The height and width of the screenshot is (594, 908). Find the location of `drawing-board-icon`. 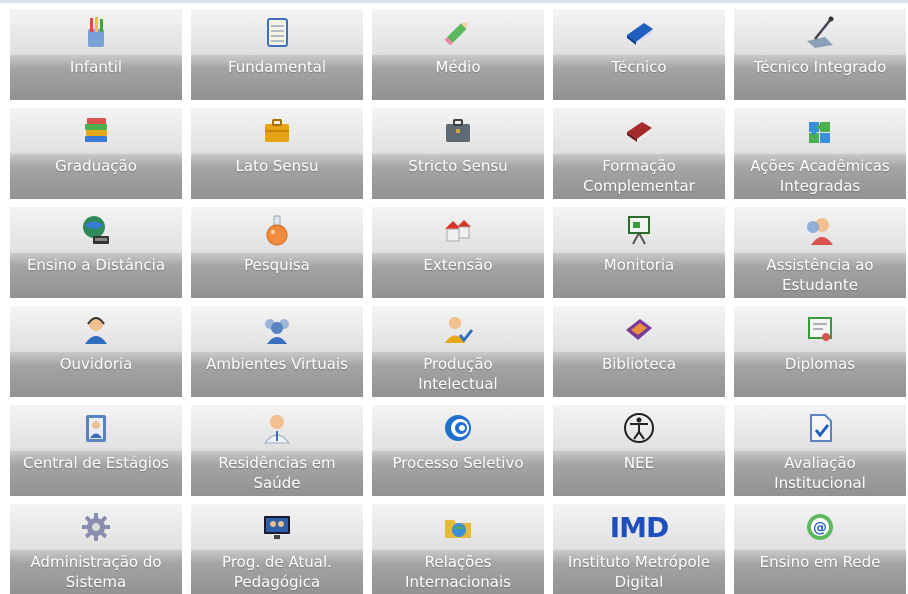

drawing-board-icon is located at coordinates (820, 32).